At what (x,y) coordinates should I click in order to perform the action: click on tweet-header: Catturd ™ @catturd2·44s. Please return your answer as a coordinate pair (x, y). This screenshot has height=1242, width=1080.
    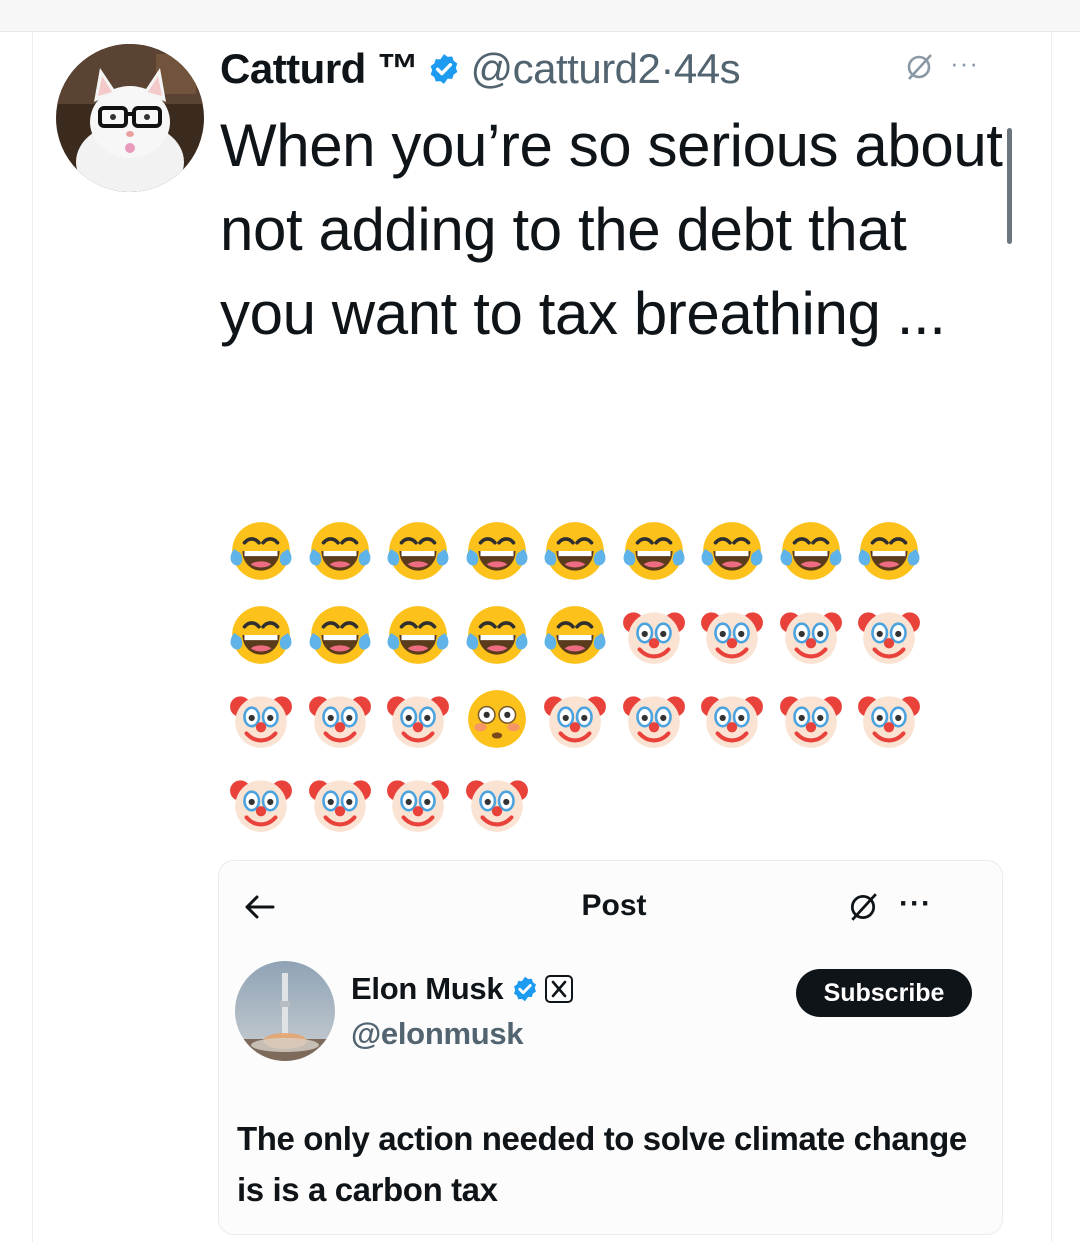
    Looking at the image, I should click on (480, 69).